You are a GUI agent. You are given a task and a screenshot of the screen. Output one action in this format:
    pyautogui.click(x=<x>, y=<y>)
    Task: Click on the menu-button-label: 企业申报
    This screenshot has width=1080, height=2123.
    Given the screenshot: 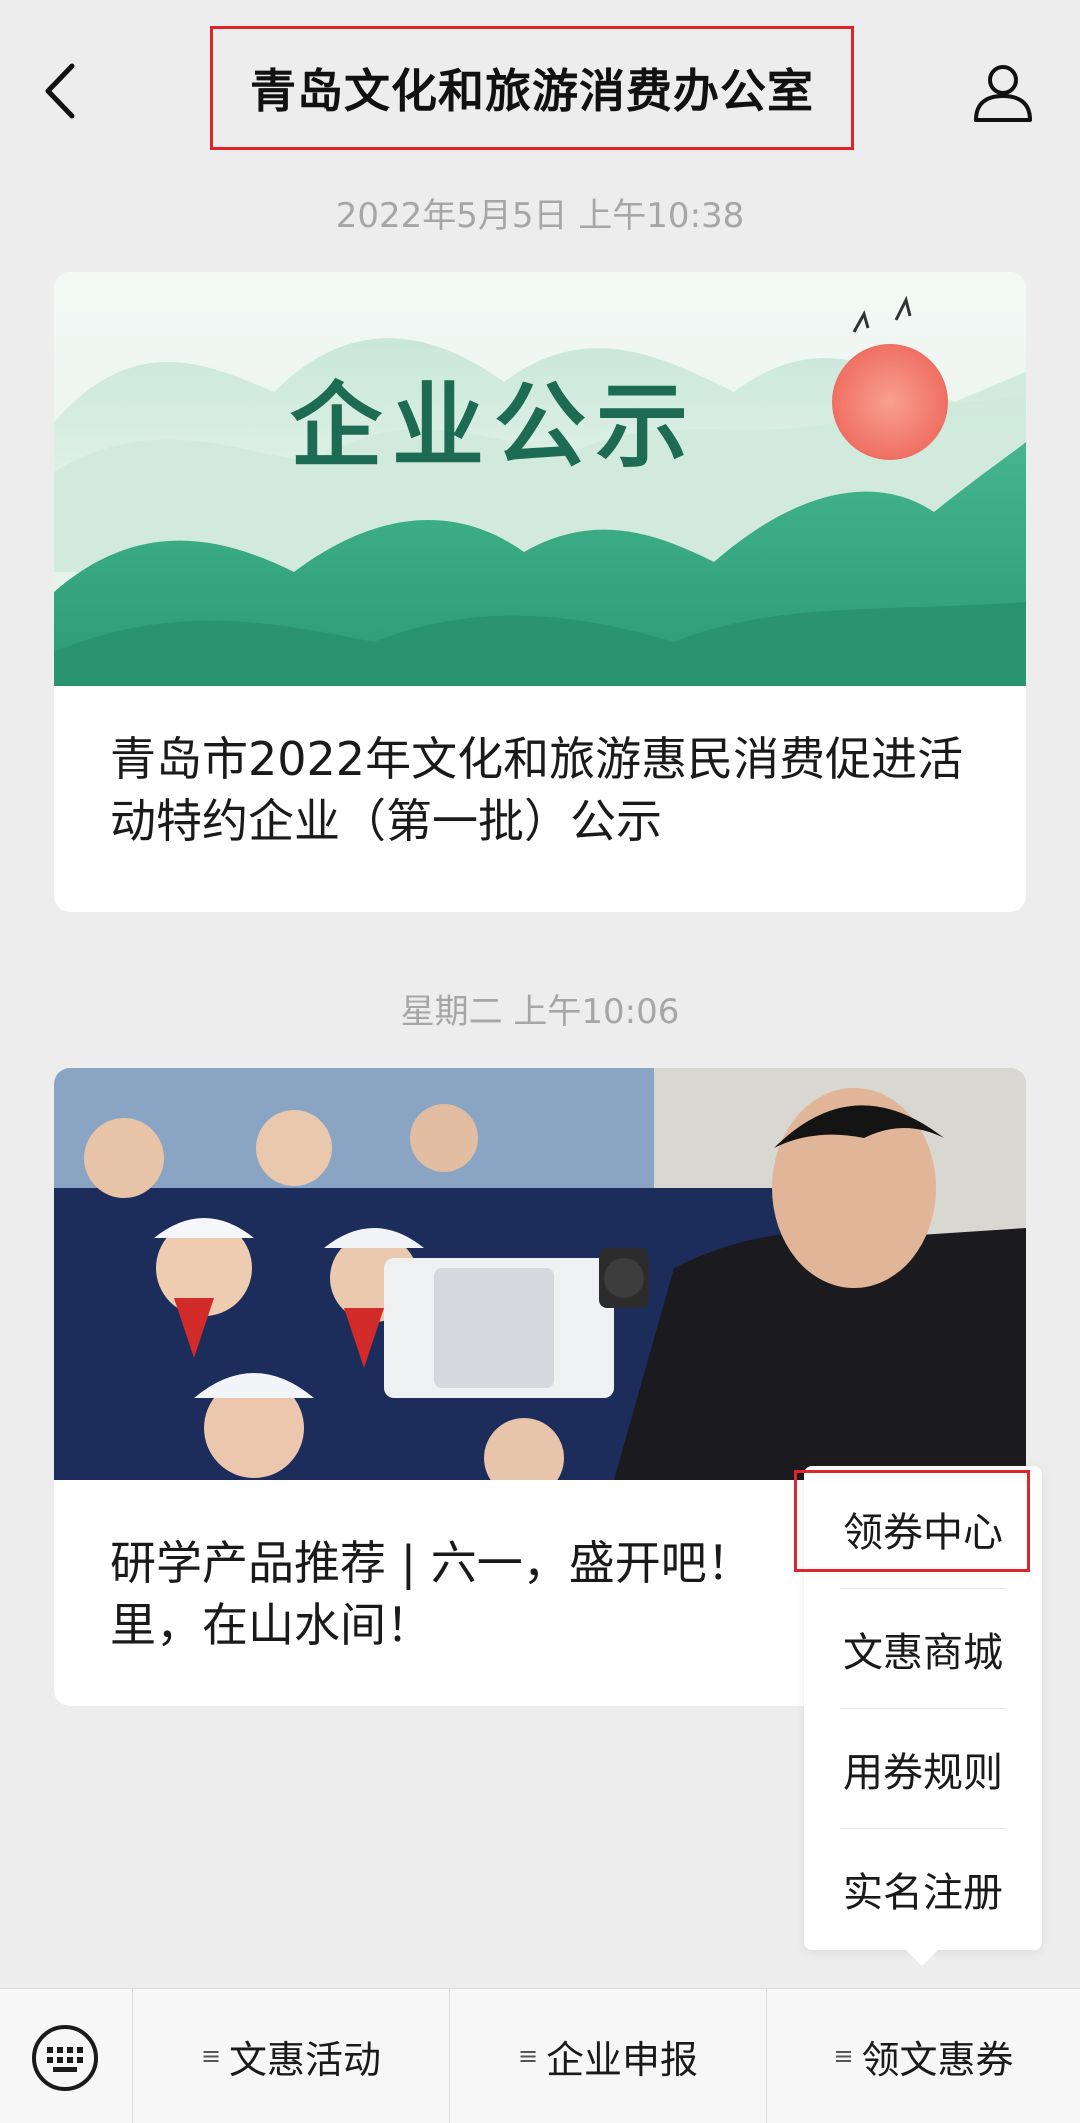 What is the action you would take?
    pyautogui.click(x=622, y=2059)
    